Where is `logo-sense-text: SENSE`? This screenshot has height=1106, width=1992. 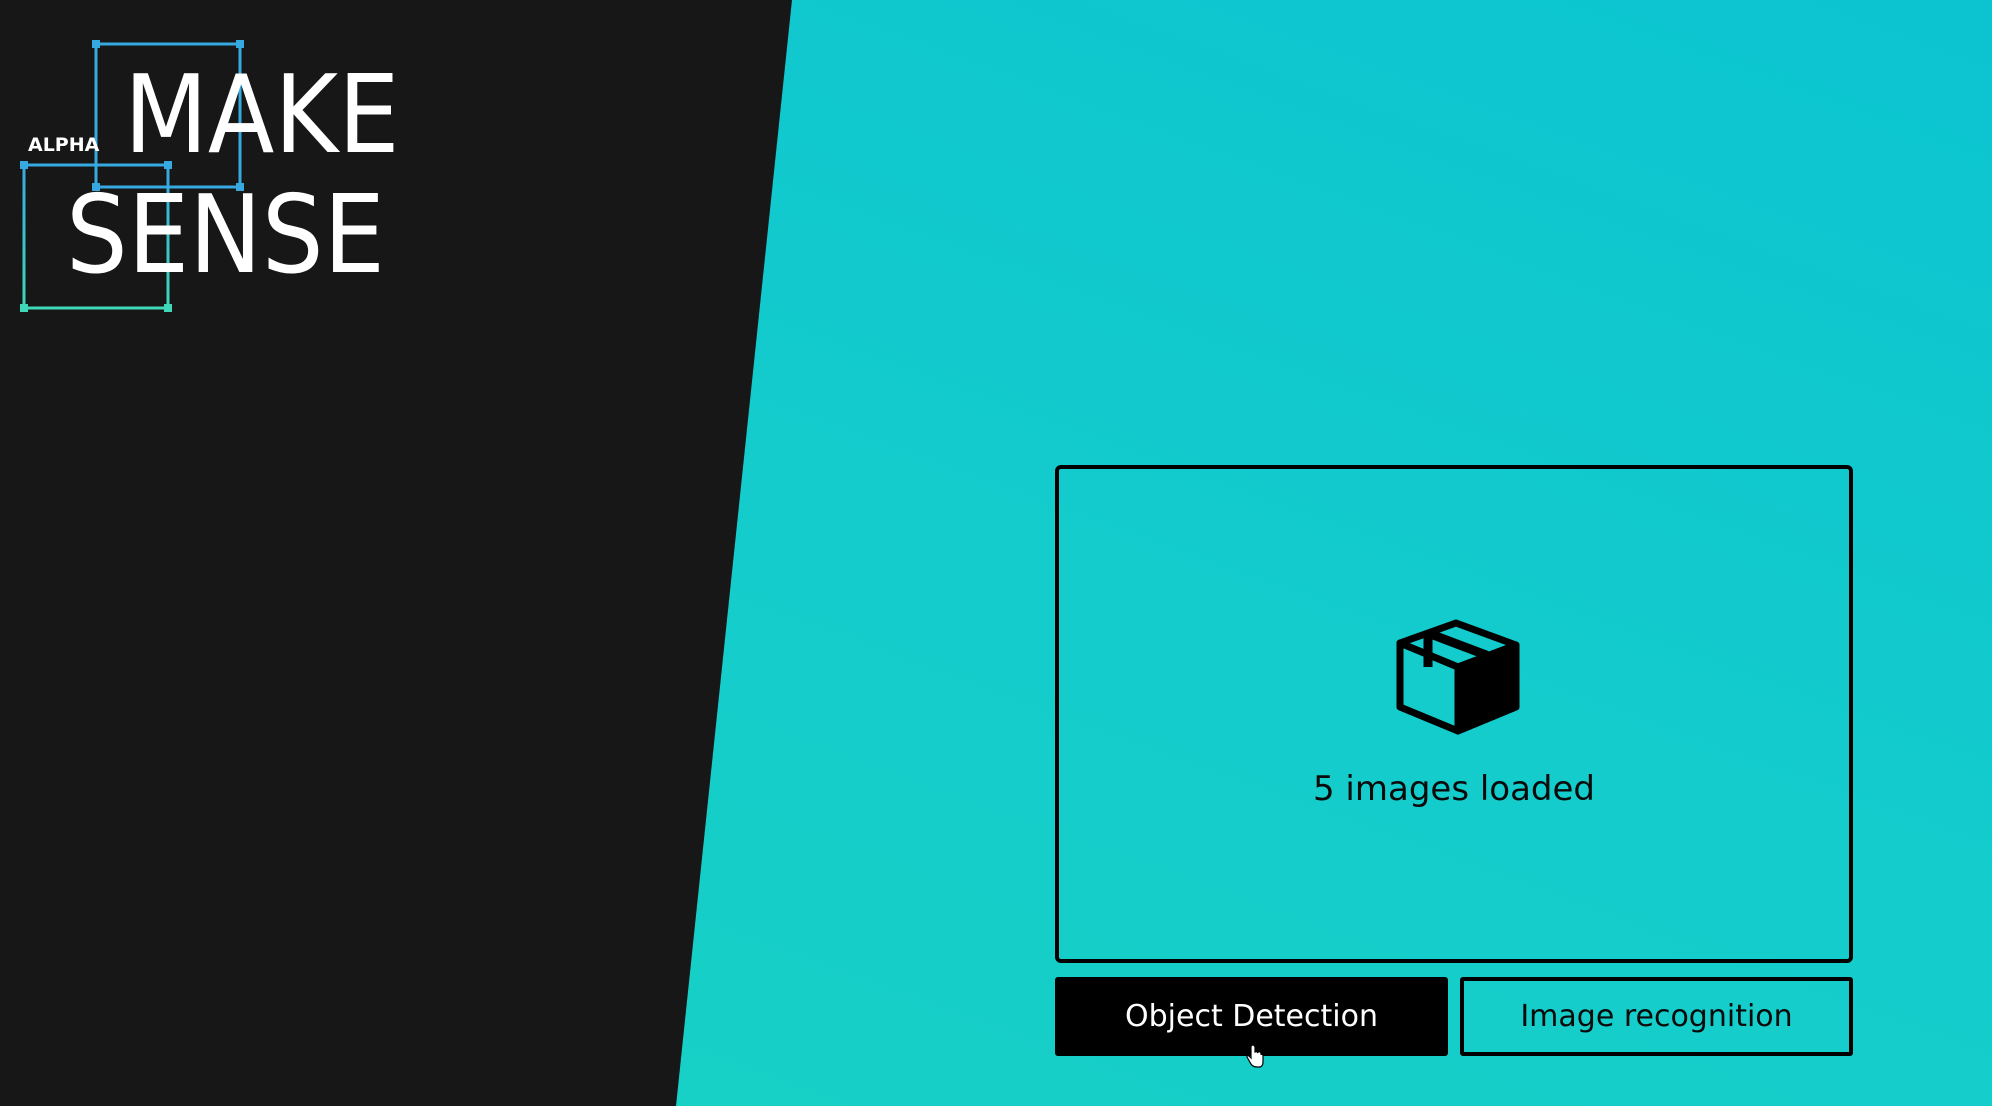 logo-sense-text: SENSE is located at coordinates (225, 235).